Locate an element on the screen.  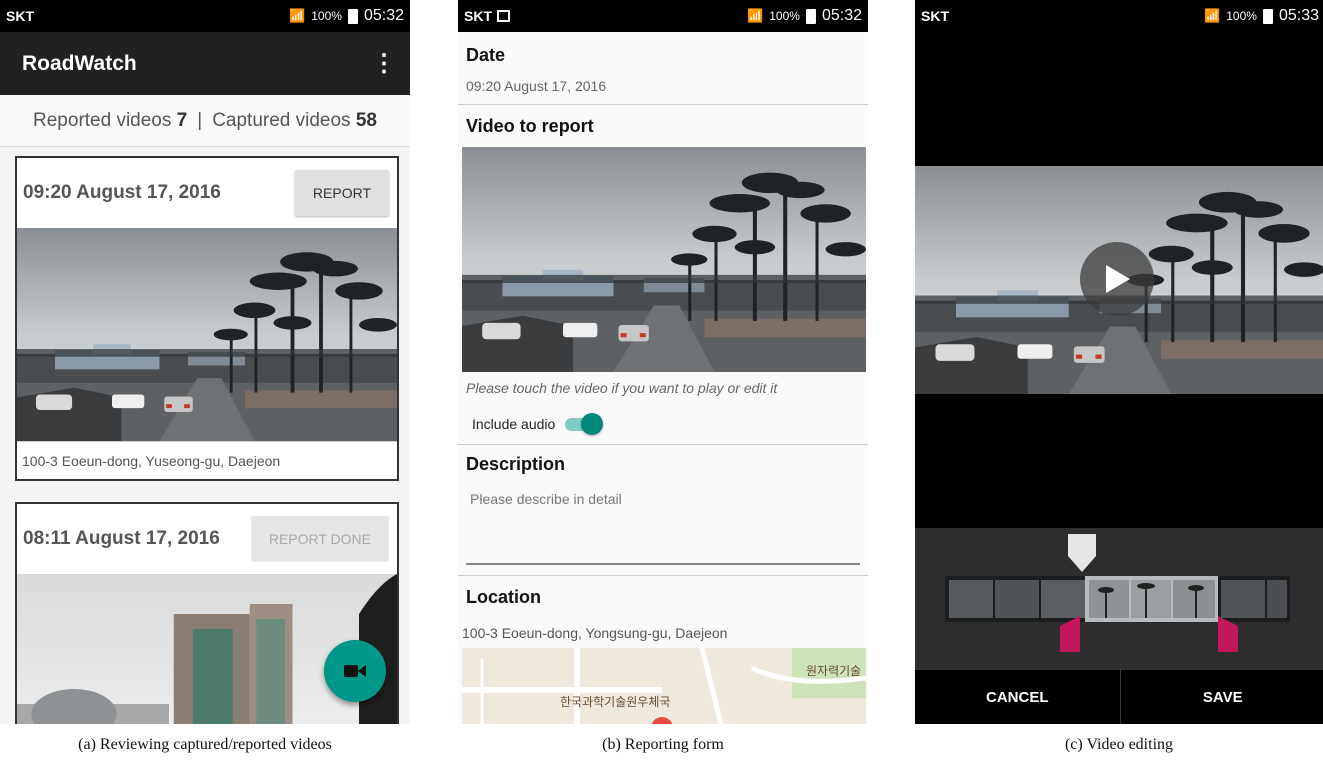
date-value: 09:20 August 17, 2016 is located at coordinates (536, 86).